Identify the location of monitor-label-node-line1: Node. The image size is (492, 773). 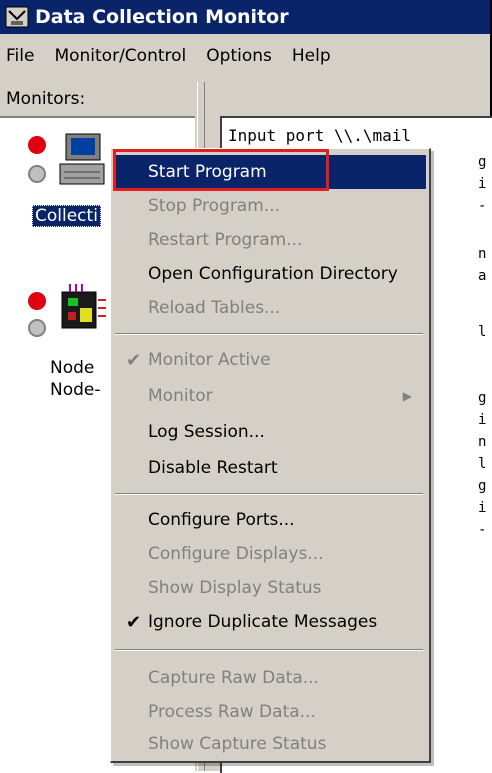
(72, 368).